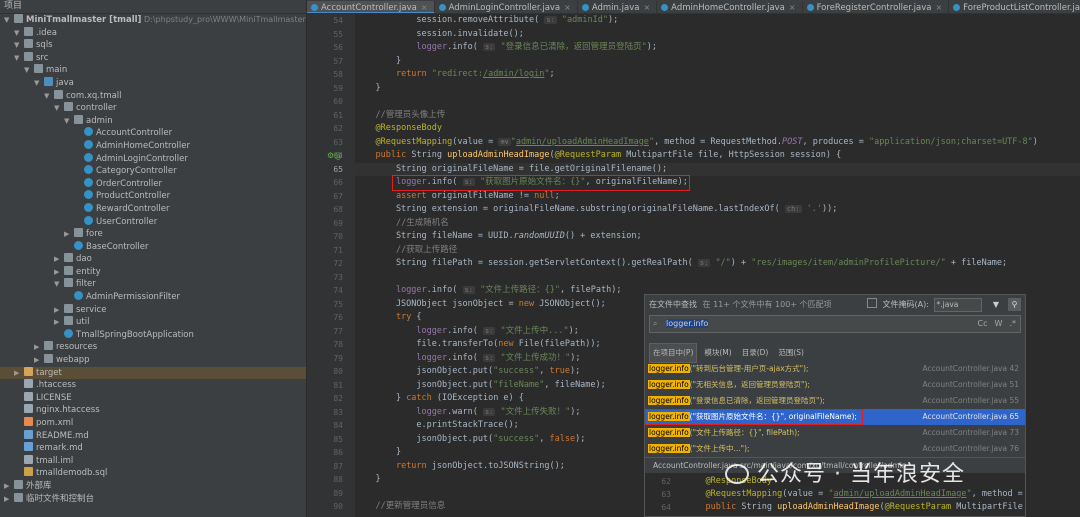  I want to click on project-panel-header: 项目, so click(153, 7).